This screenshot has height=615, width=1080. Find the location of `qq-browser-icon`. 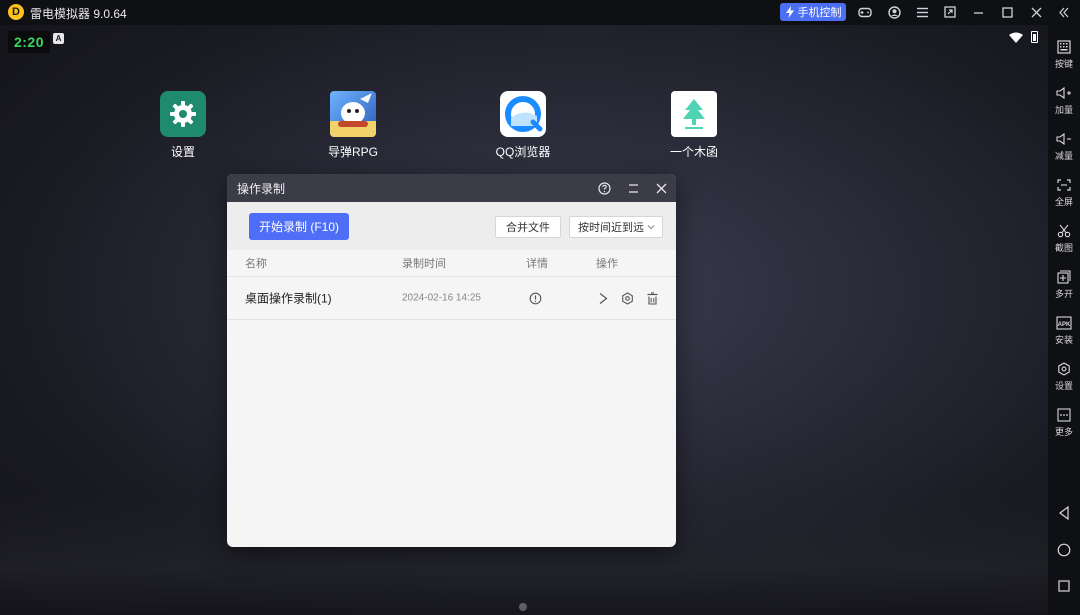

qq-browser-icon is located at coordinates (523, 114).